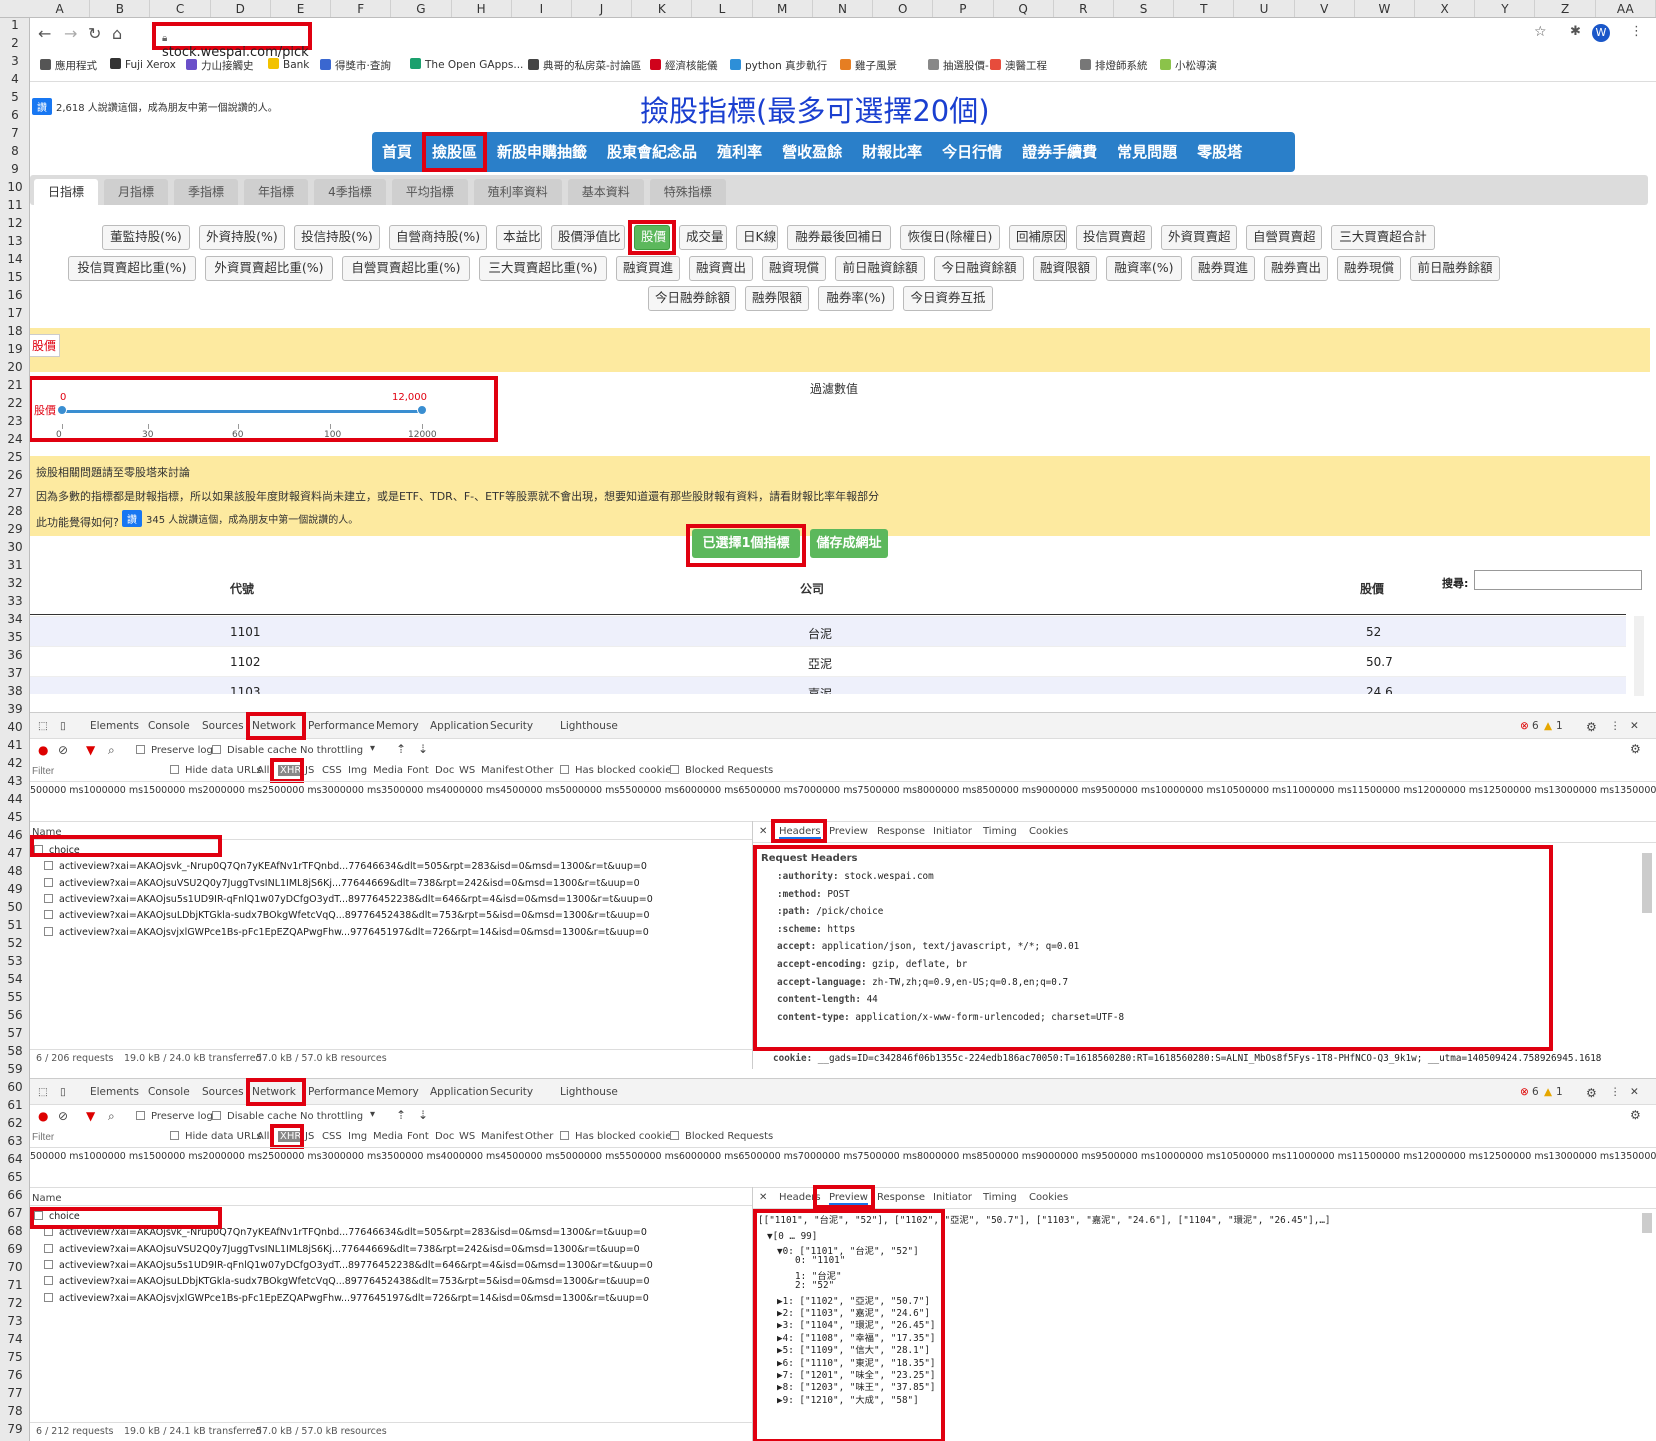 The height and width of the screenshot is (1441, 1656). Describe the element at coordinates (511, 726) in the screenshot. I see `devtools-tab-security: Security` at that location.